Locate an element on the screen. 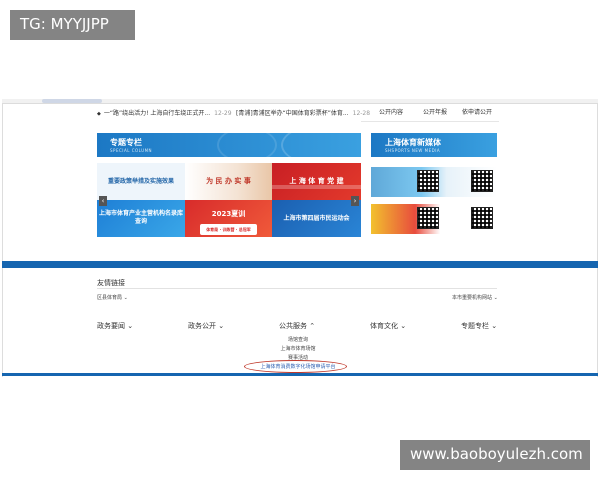 The height and width of the screenshot is (480, 600). banner-tag: 体育局 · 训练营 · 总冠军 is located at coordinates (228, 229).